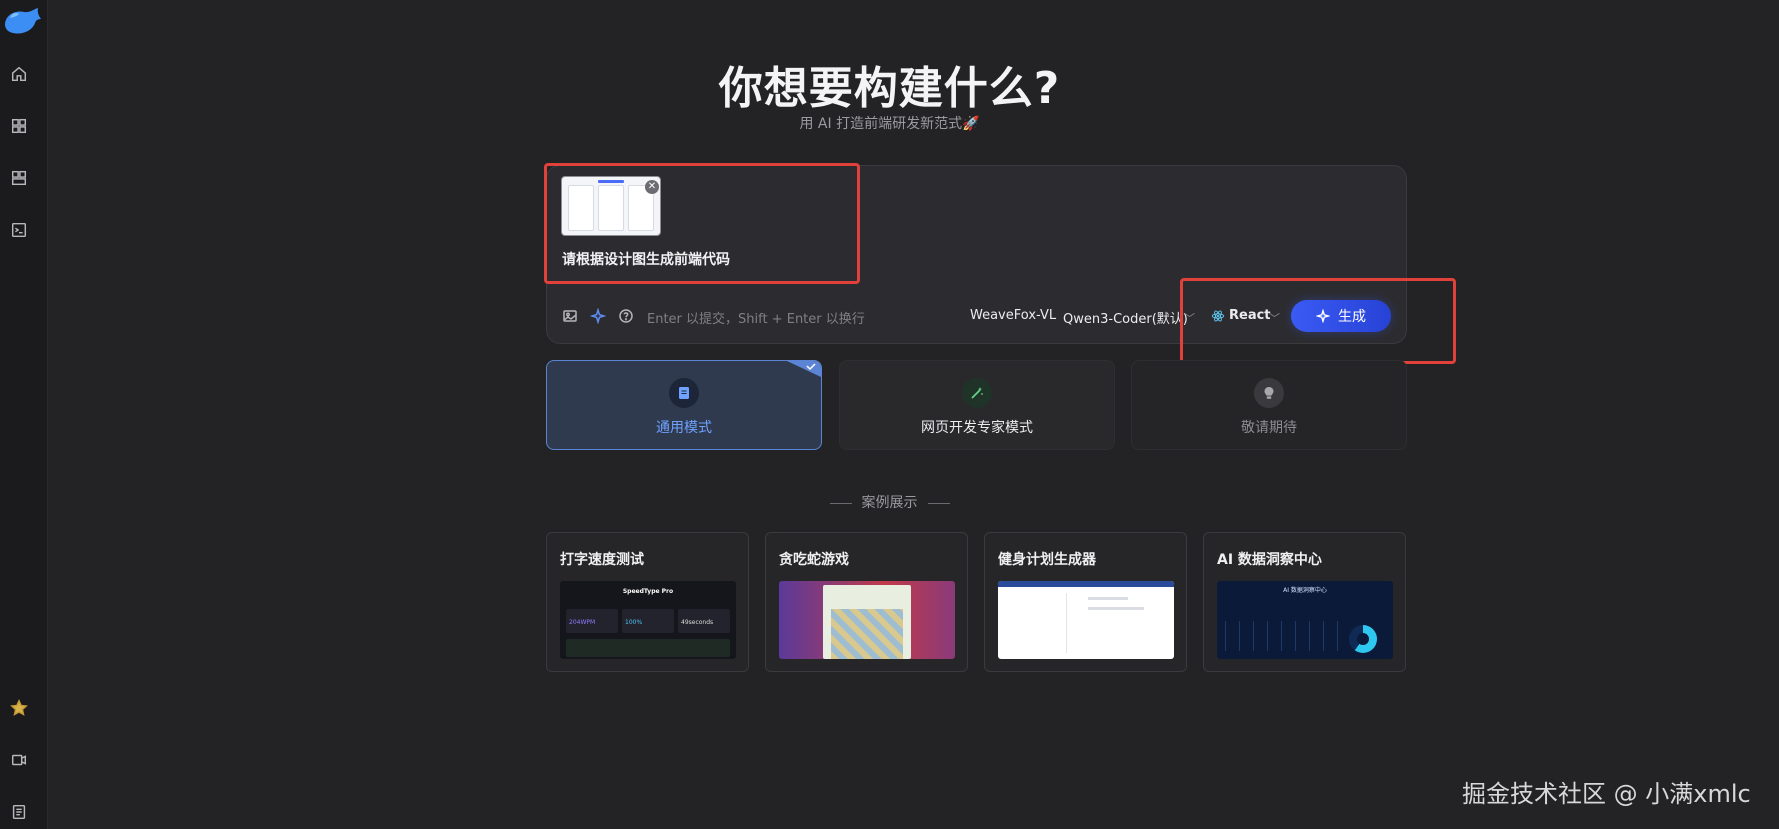 The image size is (1779, 829). I want to click on sparkle-icon, so click(598, 316).